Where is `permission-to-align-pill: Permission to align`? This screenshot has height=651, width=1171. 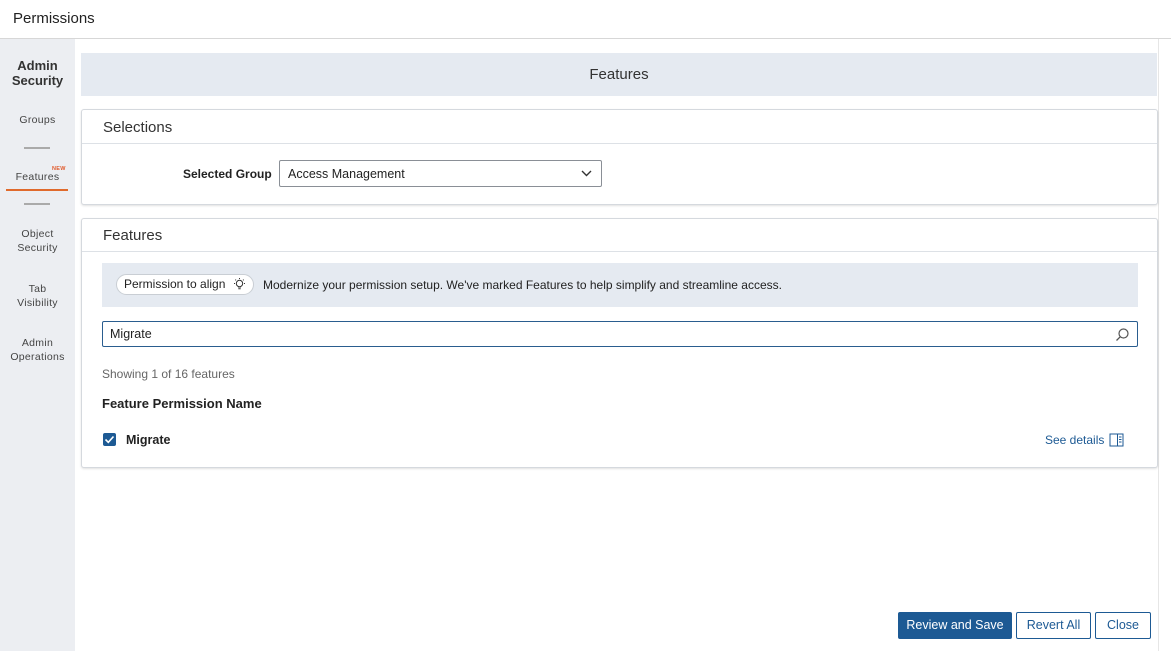 permission-to-align-pill: Permission to align is located at coordinates (185, 284).